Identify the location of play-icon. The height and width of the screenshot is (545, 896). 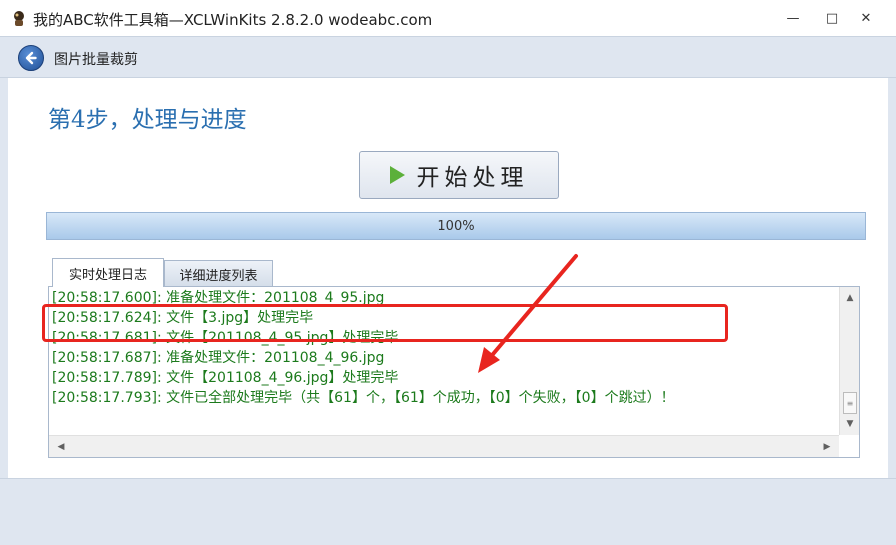
(397, 175).